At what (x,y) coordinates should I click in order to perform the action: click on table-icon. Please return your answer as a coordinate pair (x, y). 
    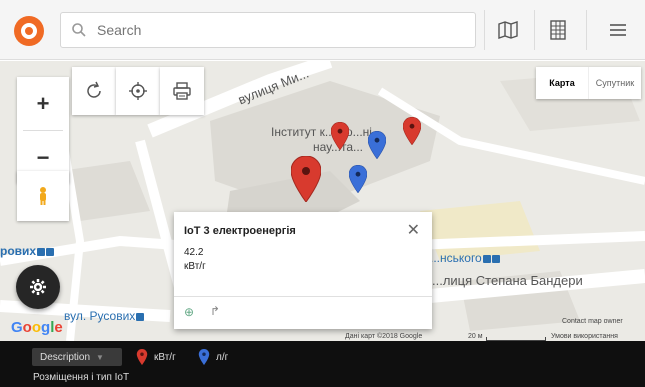
    Looking at the image, I should click on (558, 30).